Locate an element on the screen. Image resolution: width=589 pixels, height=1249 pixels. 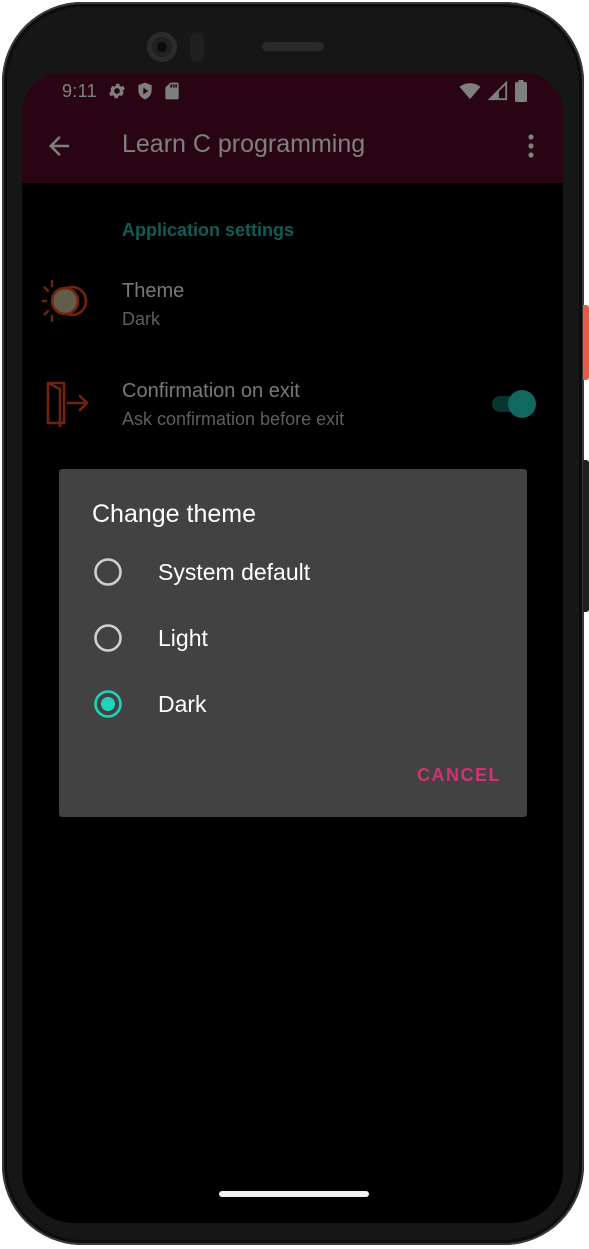
earpiece-speaker is located at coordinates (293, 46).